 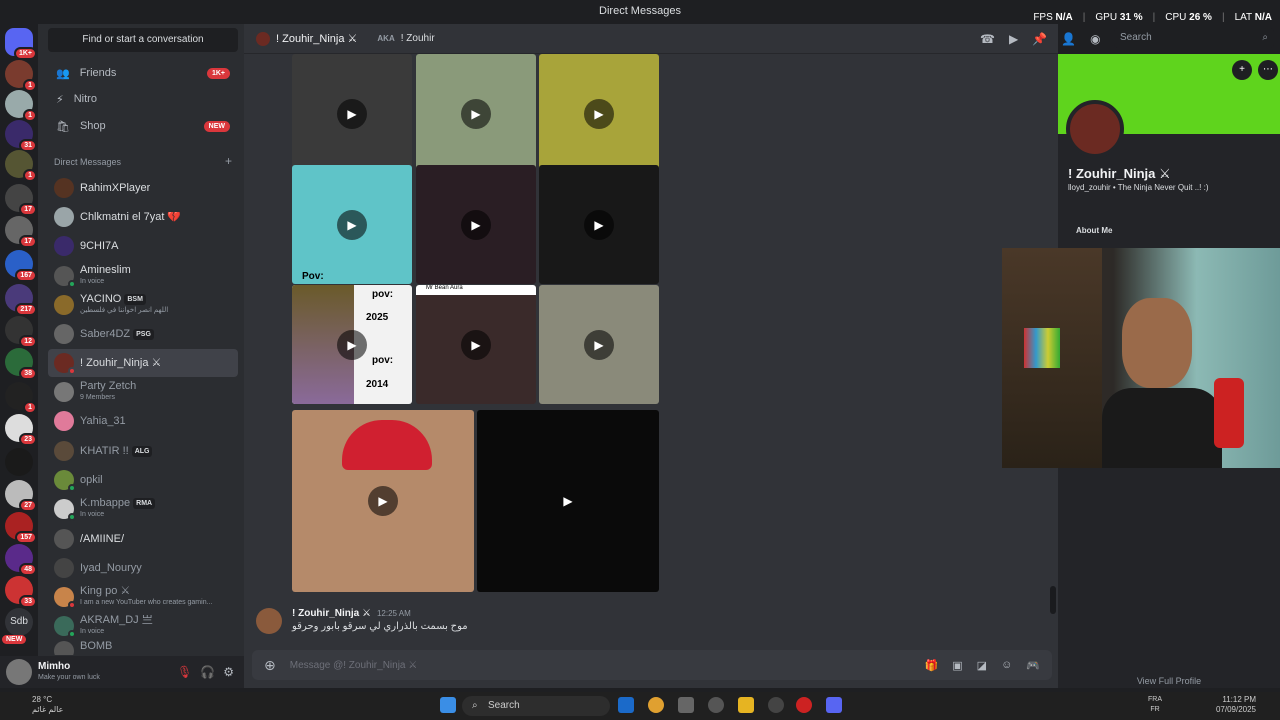 What do you see at coordinates (746, 705) in the screenshot?
I see `file-explorer-icon` at bounding box center [746, 705].